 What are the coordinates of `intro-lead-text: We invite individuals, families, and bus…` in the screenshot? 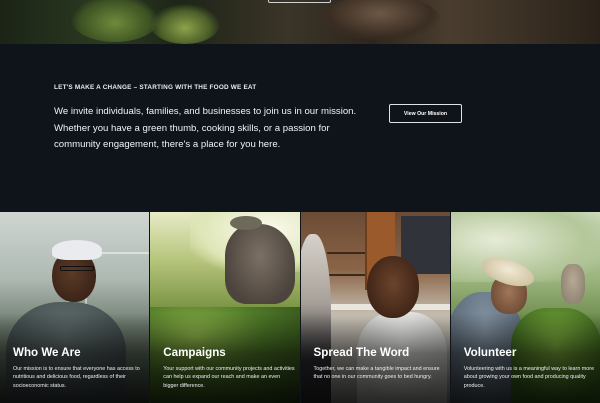 It's located at (205, 128).